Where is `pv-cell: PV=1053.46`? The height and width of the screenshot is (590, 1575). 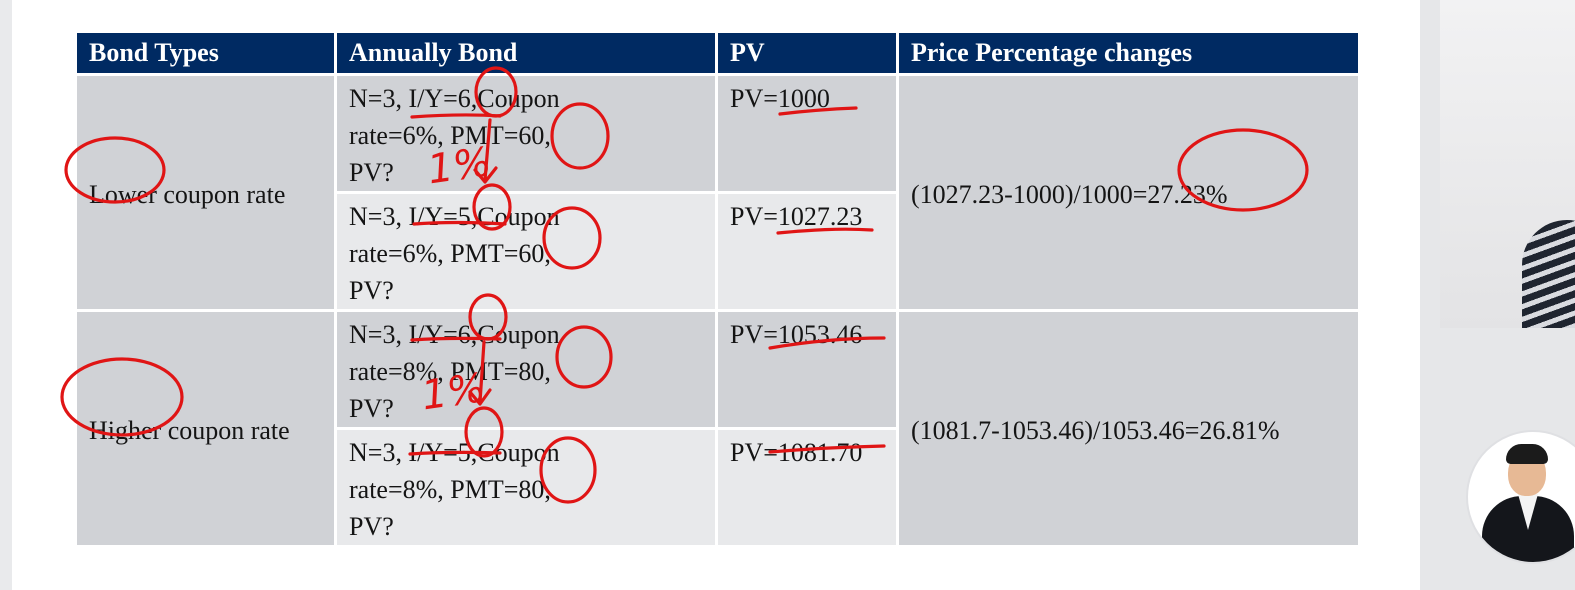 pv-cell: PV=1053.46 is located at coordinates (807, 369).